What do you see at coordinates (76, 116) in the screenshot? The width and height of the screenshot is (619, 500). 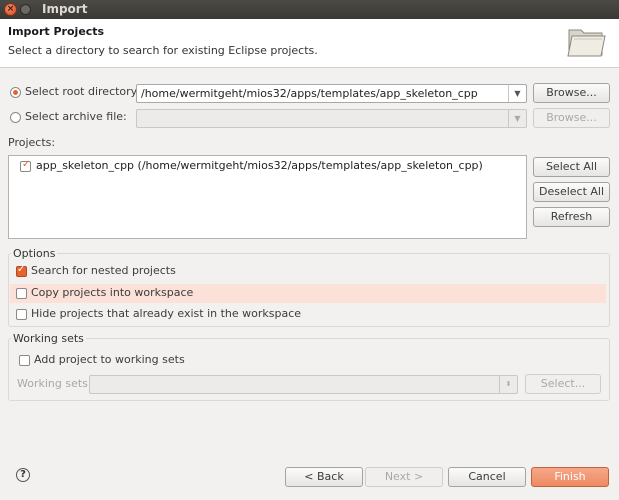 I see `archive-file-label: Select archive file:` at bounding box center [76, 116].